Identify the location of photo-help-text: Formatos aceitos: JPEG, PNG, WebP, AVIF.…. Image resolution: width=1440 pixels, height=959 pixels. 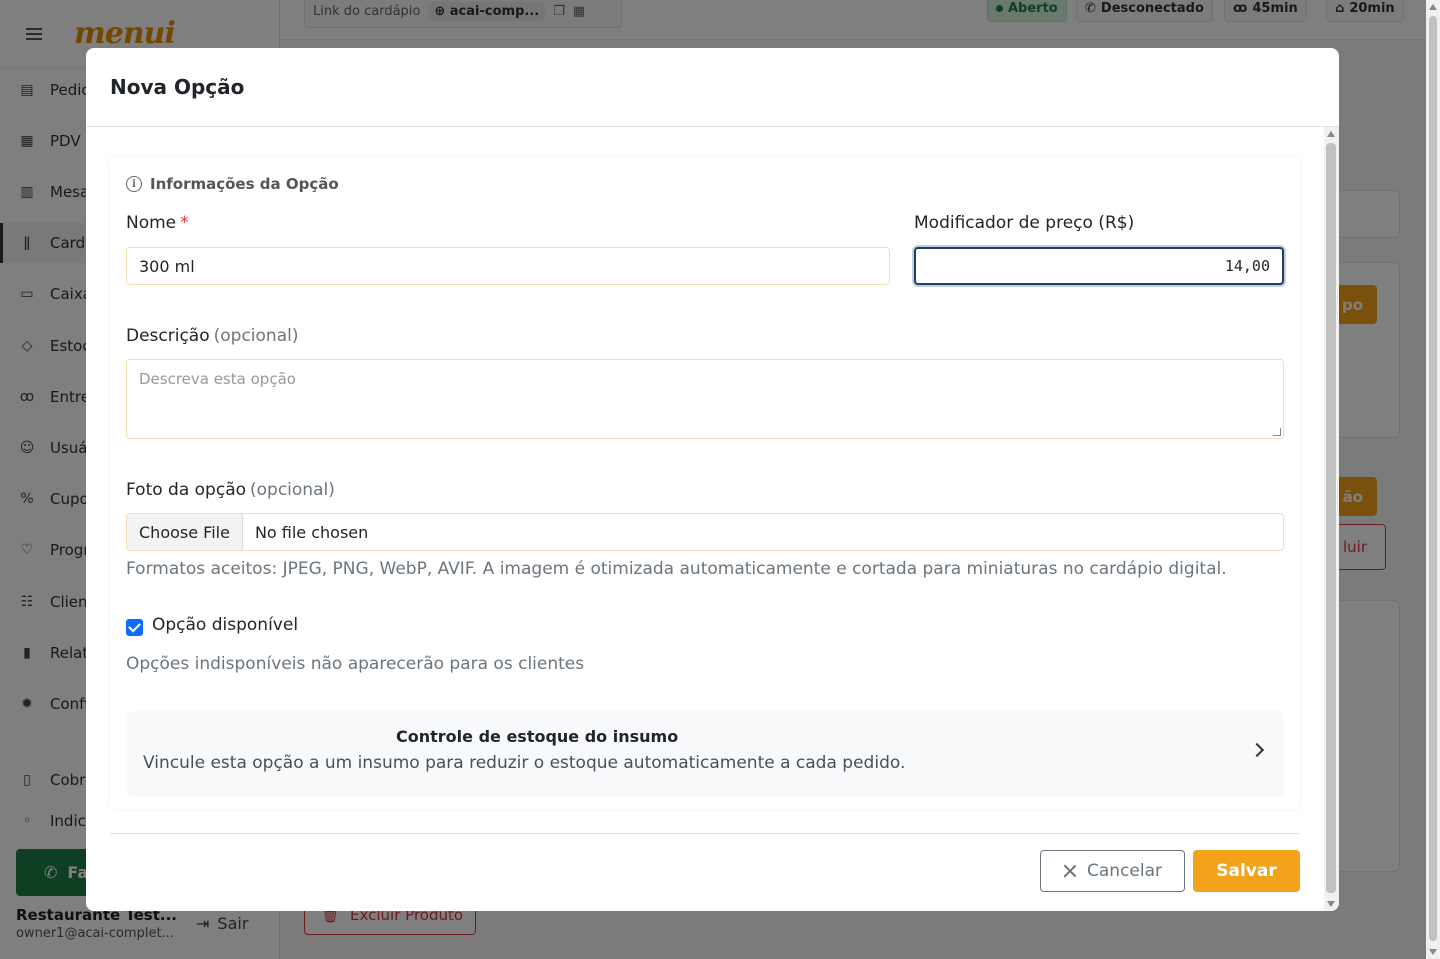
(676, 569).